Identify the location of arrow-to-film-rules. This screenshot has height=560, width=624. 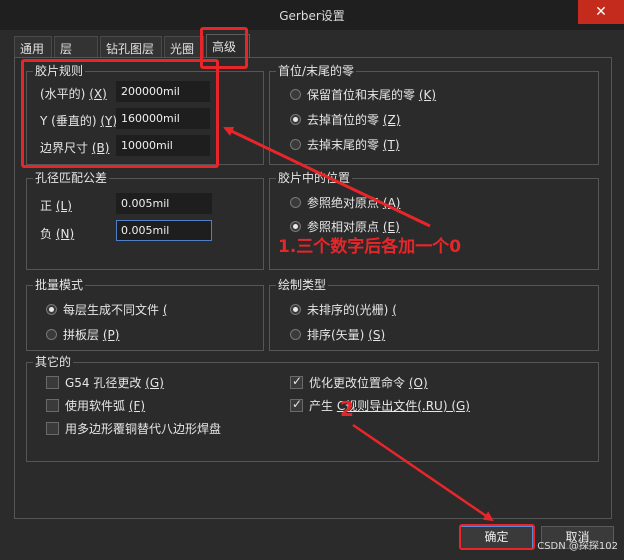
(327, 177).